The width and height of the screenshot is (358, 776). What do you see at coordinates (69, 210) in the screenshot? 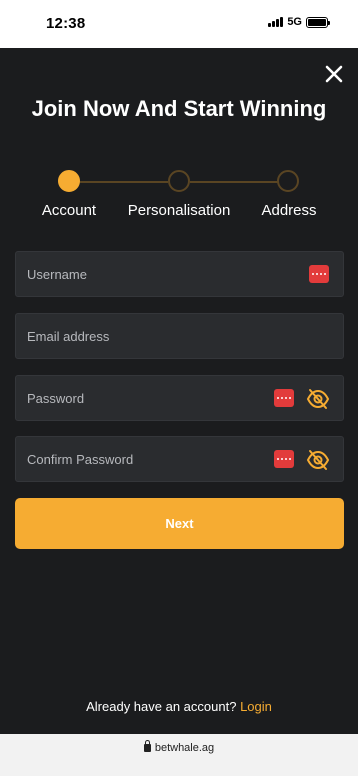
I see `step-label-account: Account` at bounding box center [69, 210].